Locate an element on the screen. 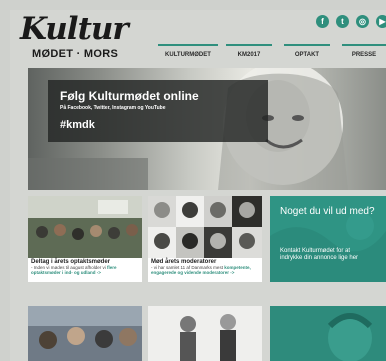 This screenshot has height=361, width=386. nav-item-presse: PRESSE is located at coordinates (364, 54).